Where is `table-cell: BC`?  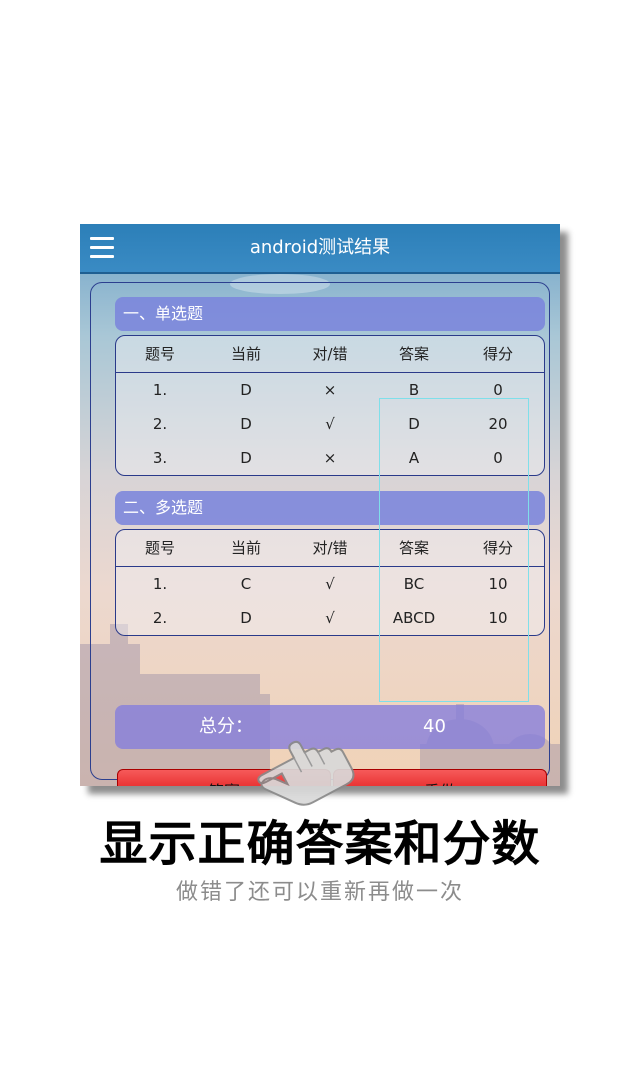 table-cell: BC is located at coordinates (414, 584).